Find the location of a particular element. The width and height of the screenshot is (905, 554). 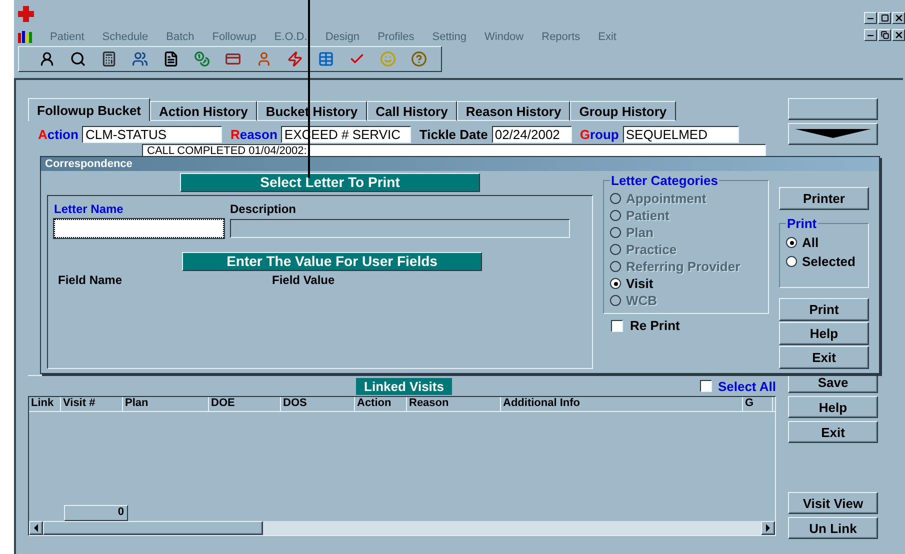

triangle-icon is located at coordinates (833, 132).